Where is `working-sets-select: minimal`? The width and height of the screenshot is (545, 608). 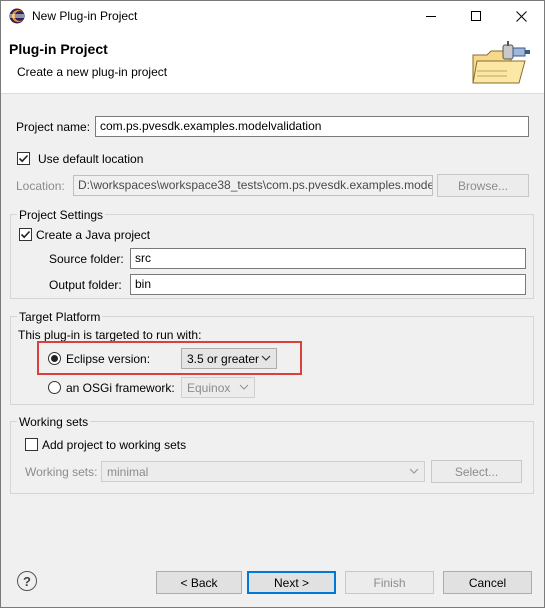 working-sets-select: minimal is located at coordinates (263, 471).